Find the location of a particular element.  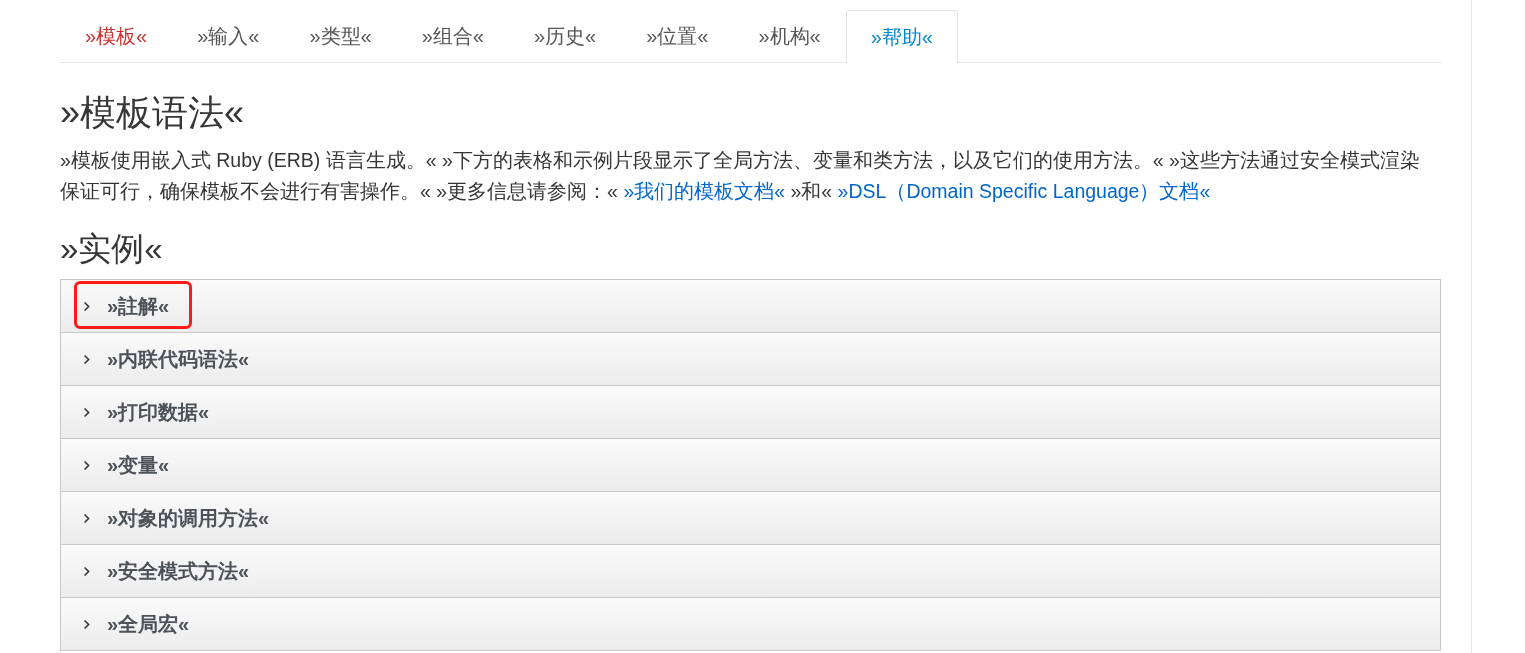

accordion-label: »变量« is located at coordinates (138, 465).